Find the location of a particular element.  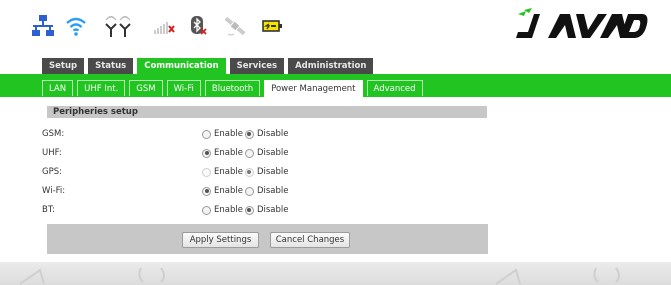

tab-status: Status is located at coordinates (111, 66).